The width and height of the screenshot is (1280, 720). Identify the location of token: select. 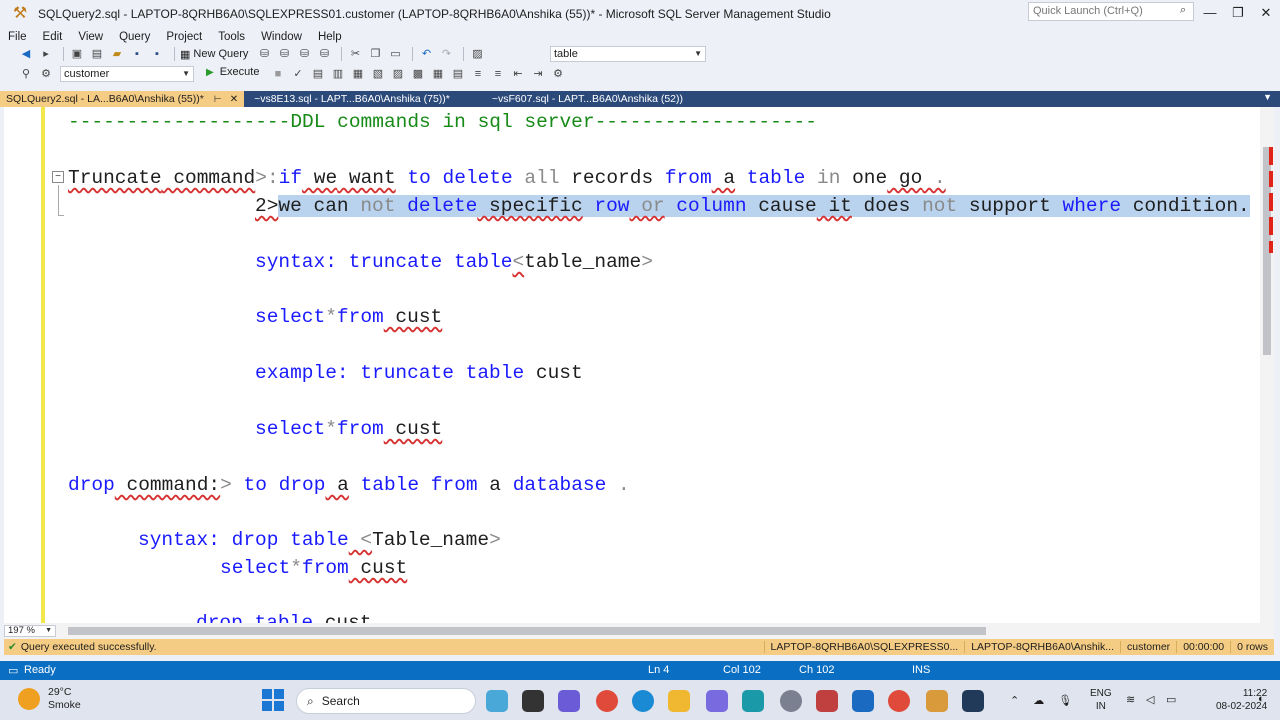
(290, 317).